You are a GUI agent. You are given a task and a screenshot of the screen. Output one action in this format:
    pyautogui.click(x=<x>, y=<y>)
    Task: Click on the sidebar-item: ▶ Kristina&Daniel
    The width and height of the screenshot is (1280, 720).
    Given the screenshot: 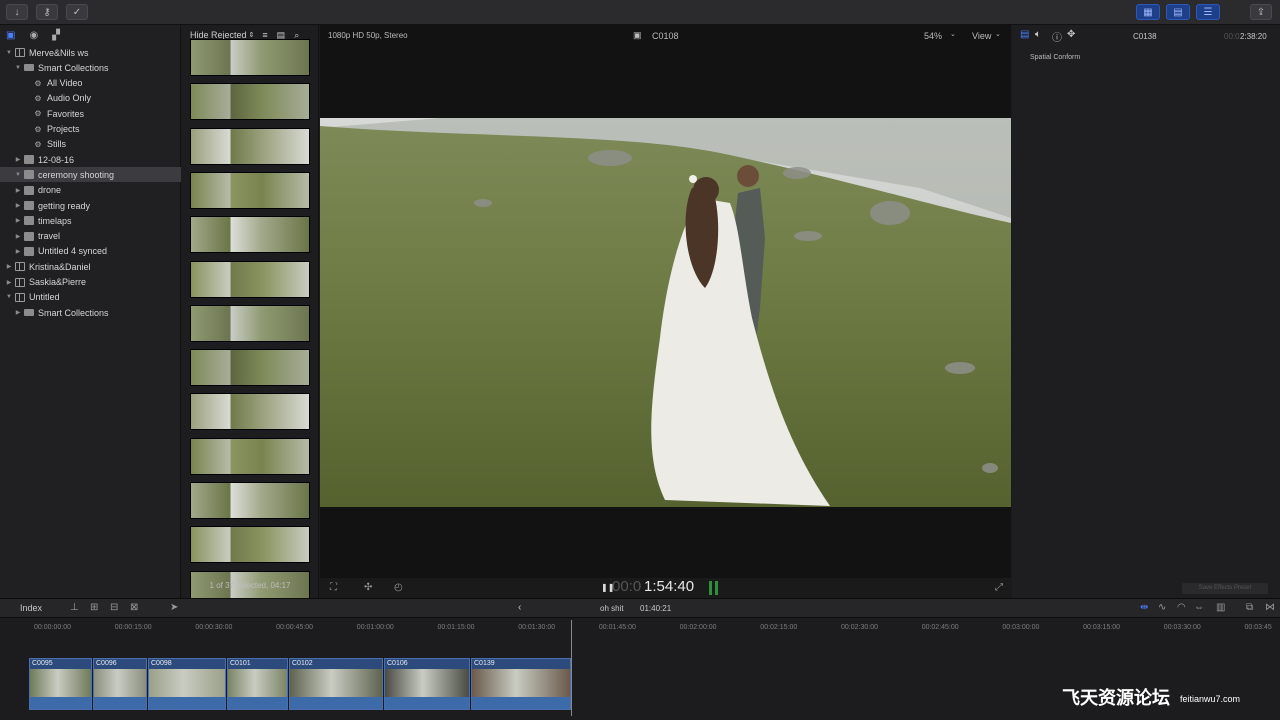 What is the action you would take?
    pyautogui.click(x=90, y=266)
    